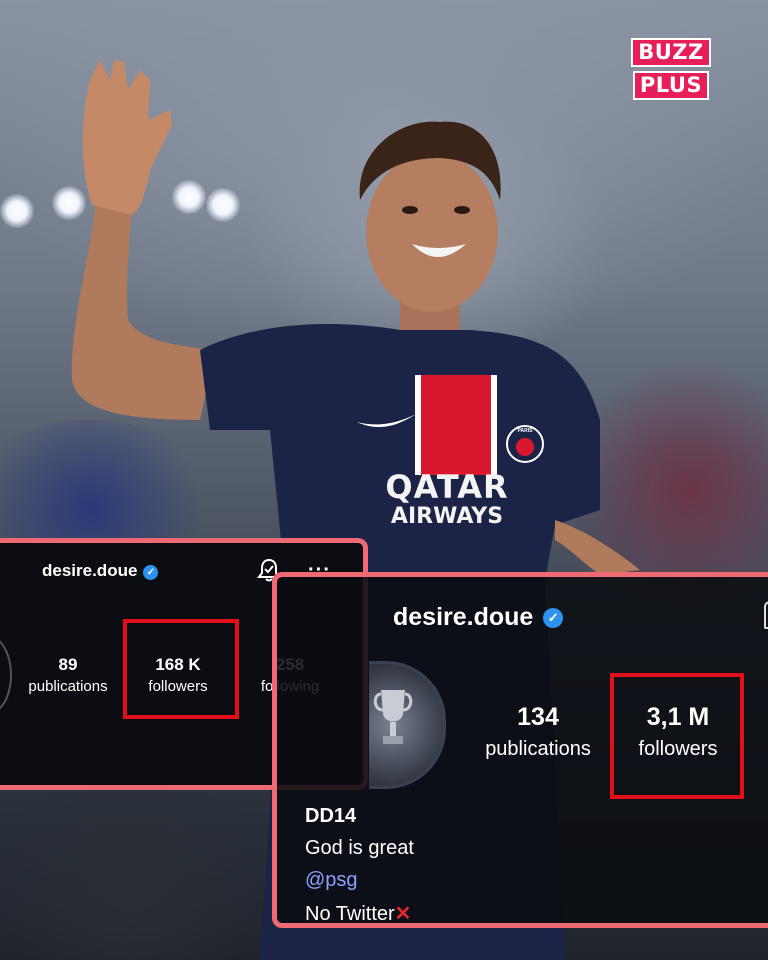 The image size is (768, 960). I want to click on logo-line1: BUZZ, so click(671, 52).